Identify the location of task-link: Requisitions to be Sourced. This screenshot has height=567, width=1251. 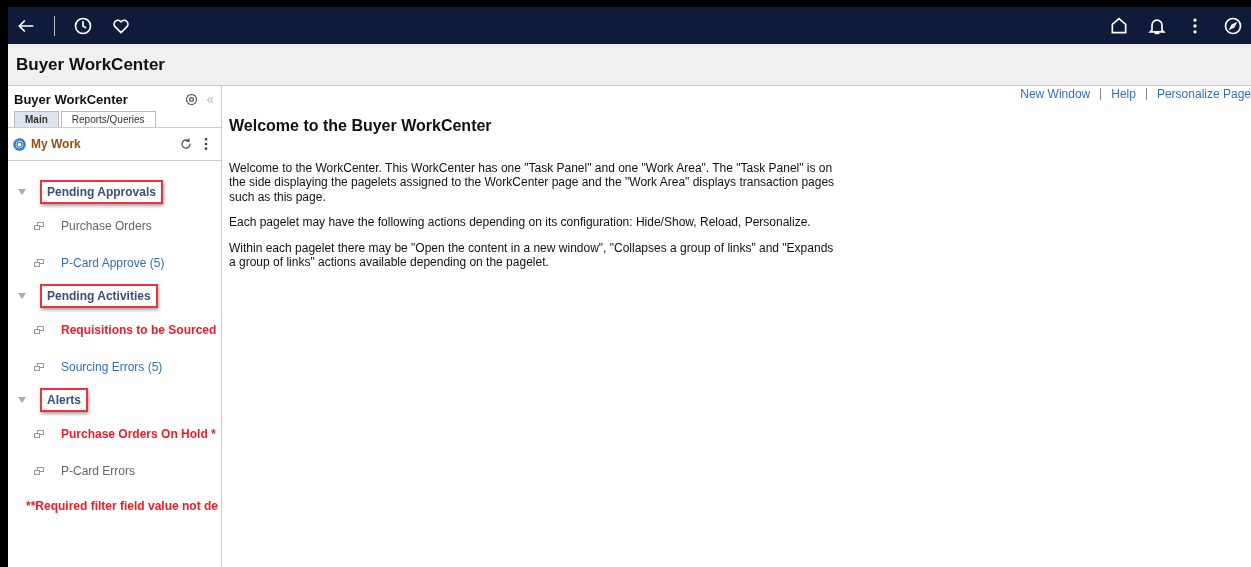
(139, 329).